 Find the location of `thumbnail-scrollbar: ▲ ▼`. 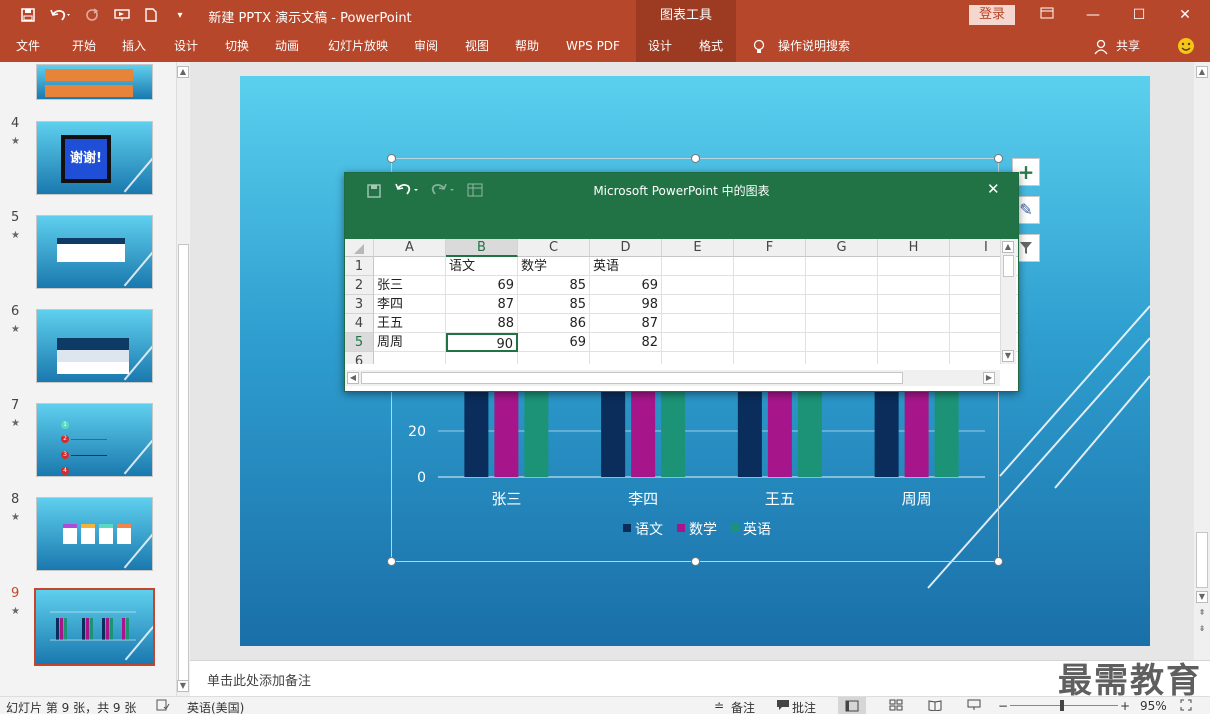

thumbnail-scrollbar: ▲ ▼ is located at coordinates (183, 379).